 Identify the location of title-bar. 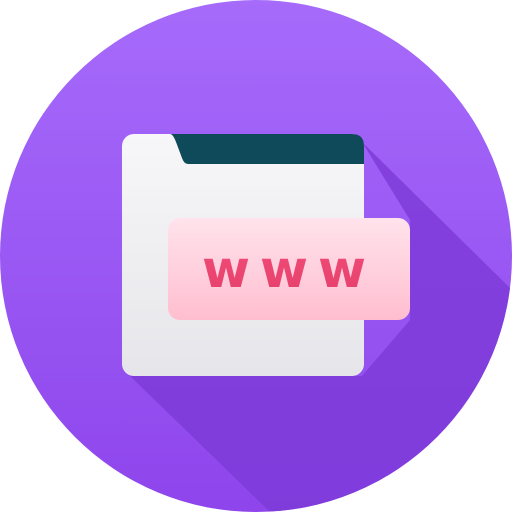
(267, 149).